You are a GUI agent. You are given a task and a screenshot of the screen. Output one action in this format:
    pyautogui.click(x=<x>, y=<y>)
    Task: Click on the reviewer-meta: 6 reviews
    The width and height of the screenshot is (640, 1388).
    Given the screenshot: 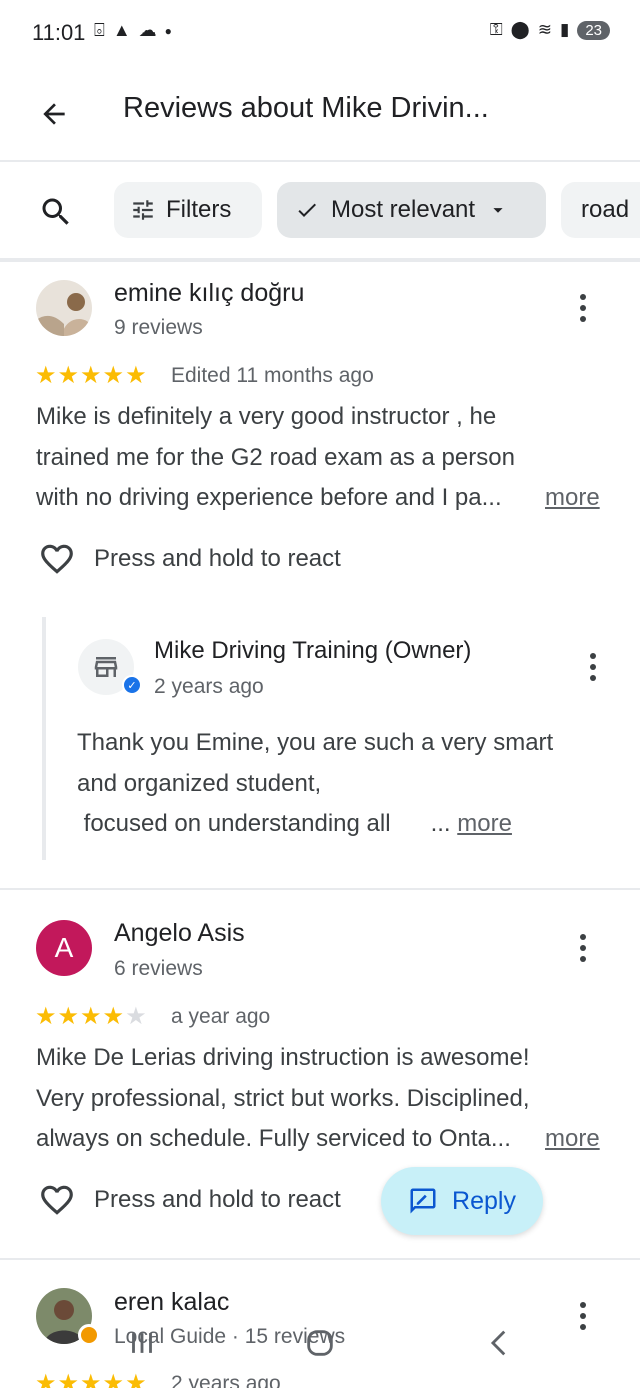 What is the action you would take?
    pyautogui.click(x=158, y=968)
    